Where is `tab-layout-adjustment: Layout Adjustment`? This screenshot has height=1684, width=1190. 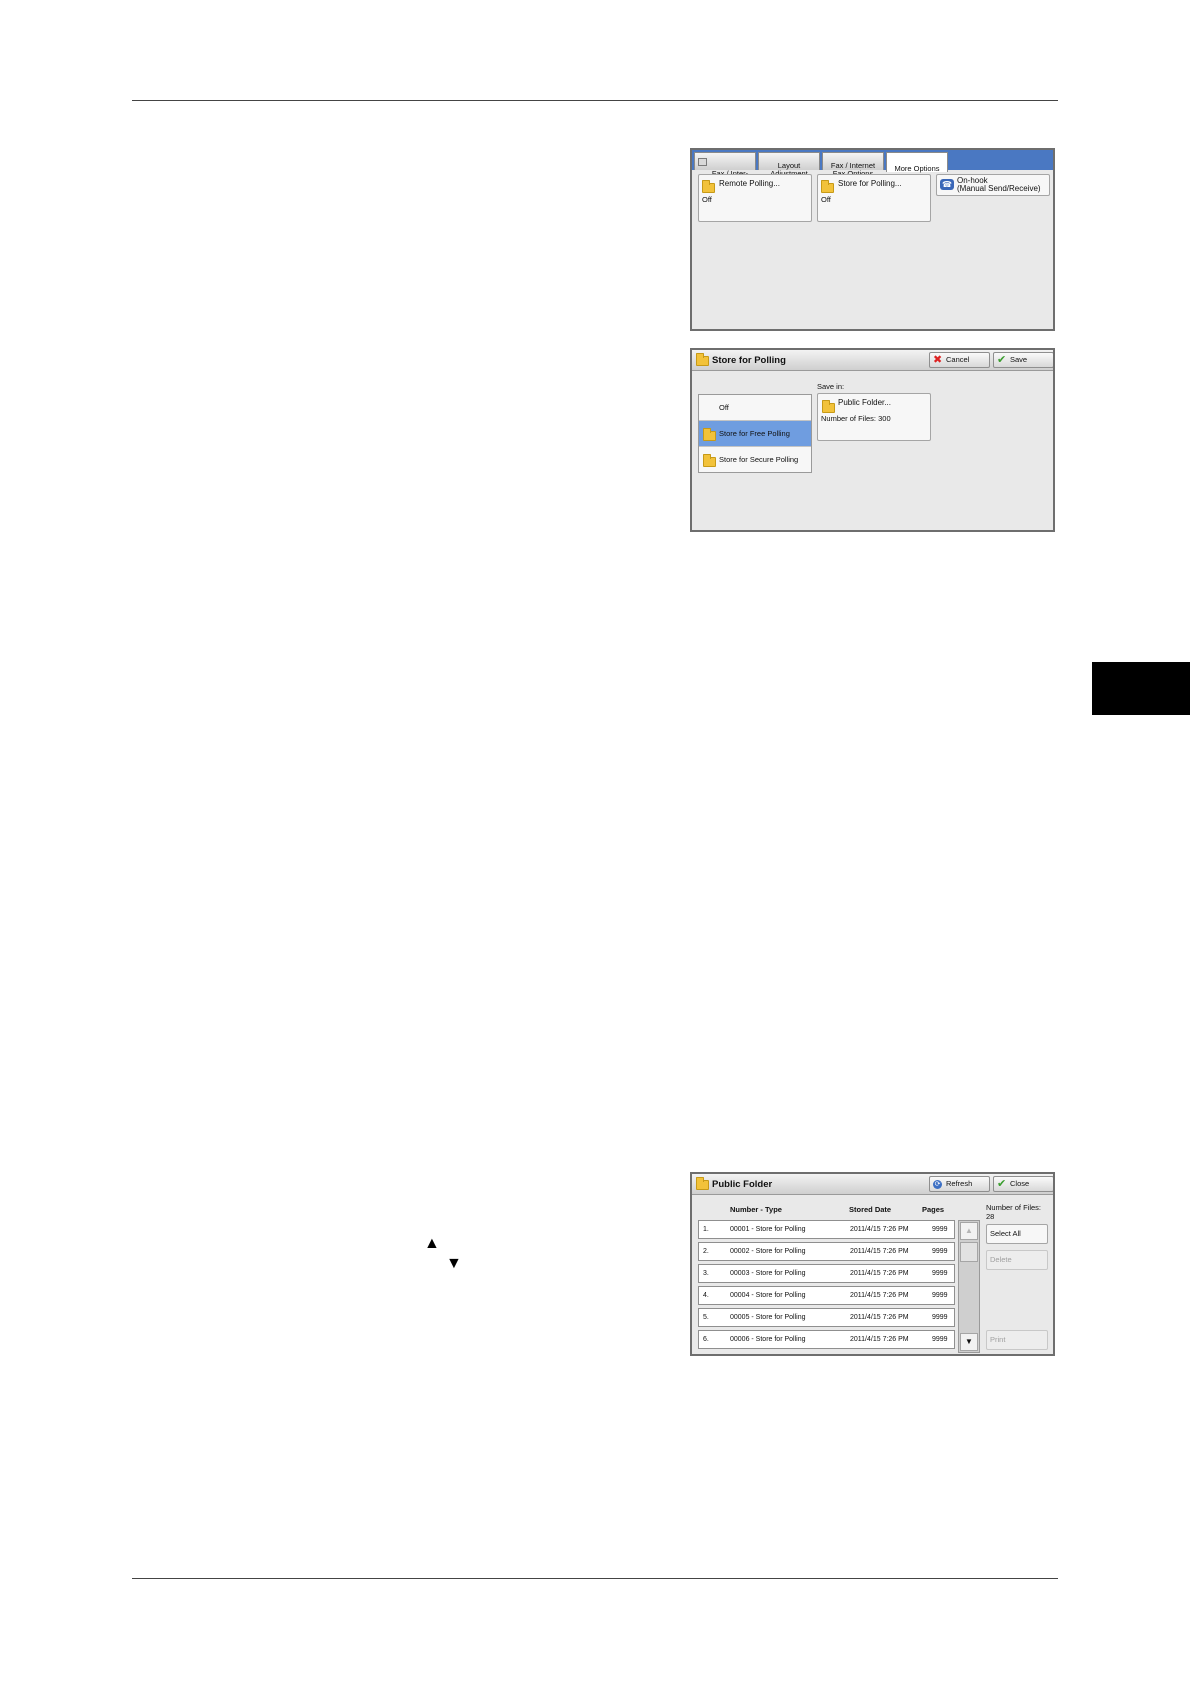 tab-layout-adjustment: Layout Adjustment is located at coordinates (789, 165).